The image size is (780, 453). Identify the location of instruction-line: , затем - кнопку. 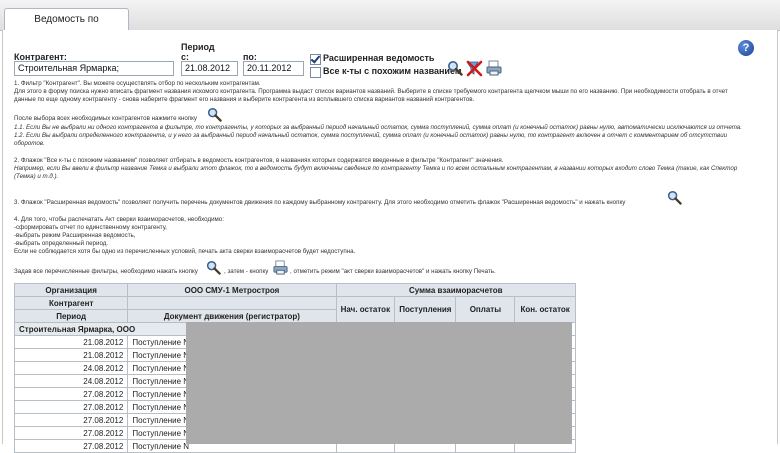
(246, 271).